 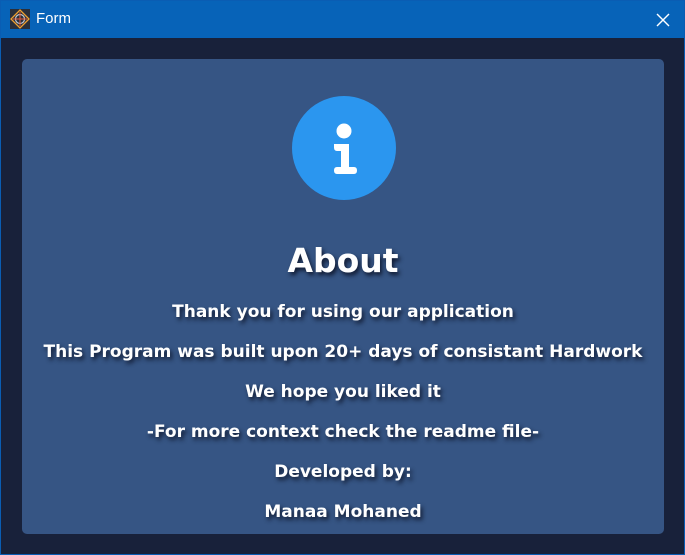 What do you see at coordinates (343, 432) in the screenshot?
I see `readme-text: -For more context check the readme file-` at bounding box center [343, 432].